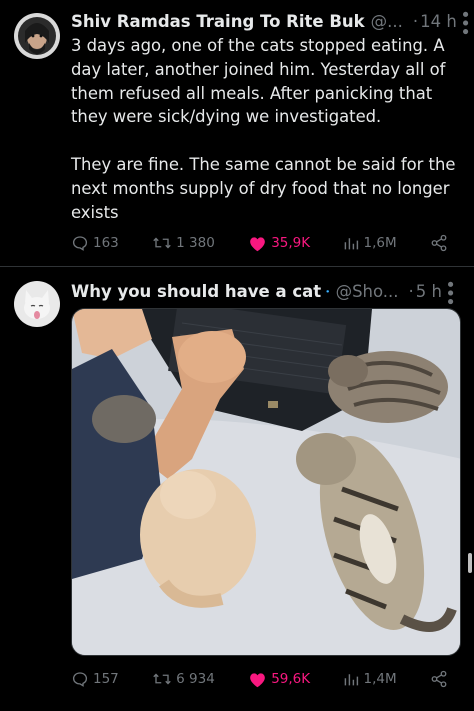 The image size is (474, 711). Describe the element at coordinates (106, 679) in the screenshot. I see `reply-count: 157` at that location.